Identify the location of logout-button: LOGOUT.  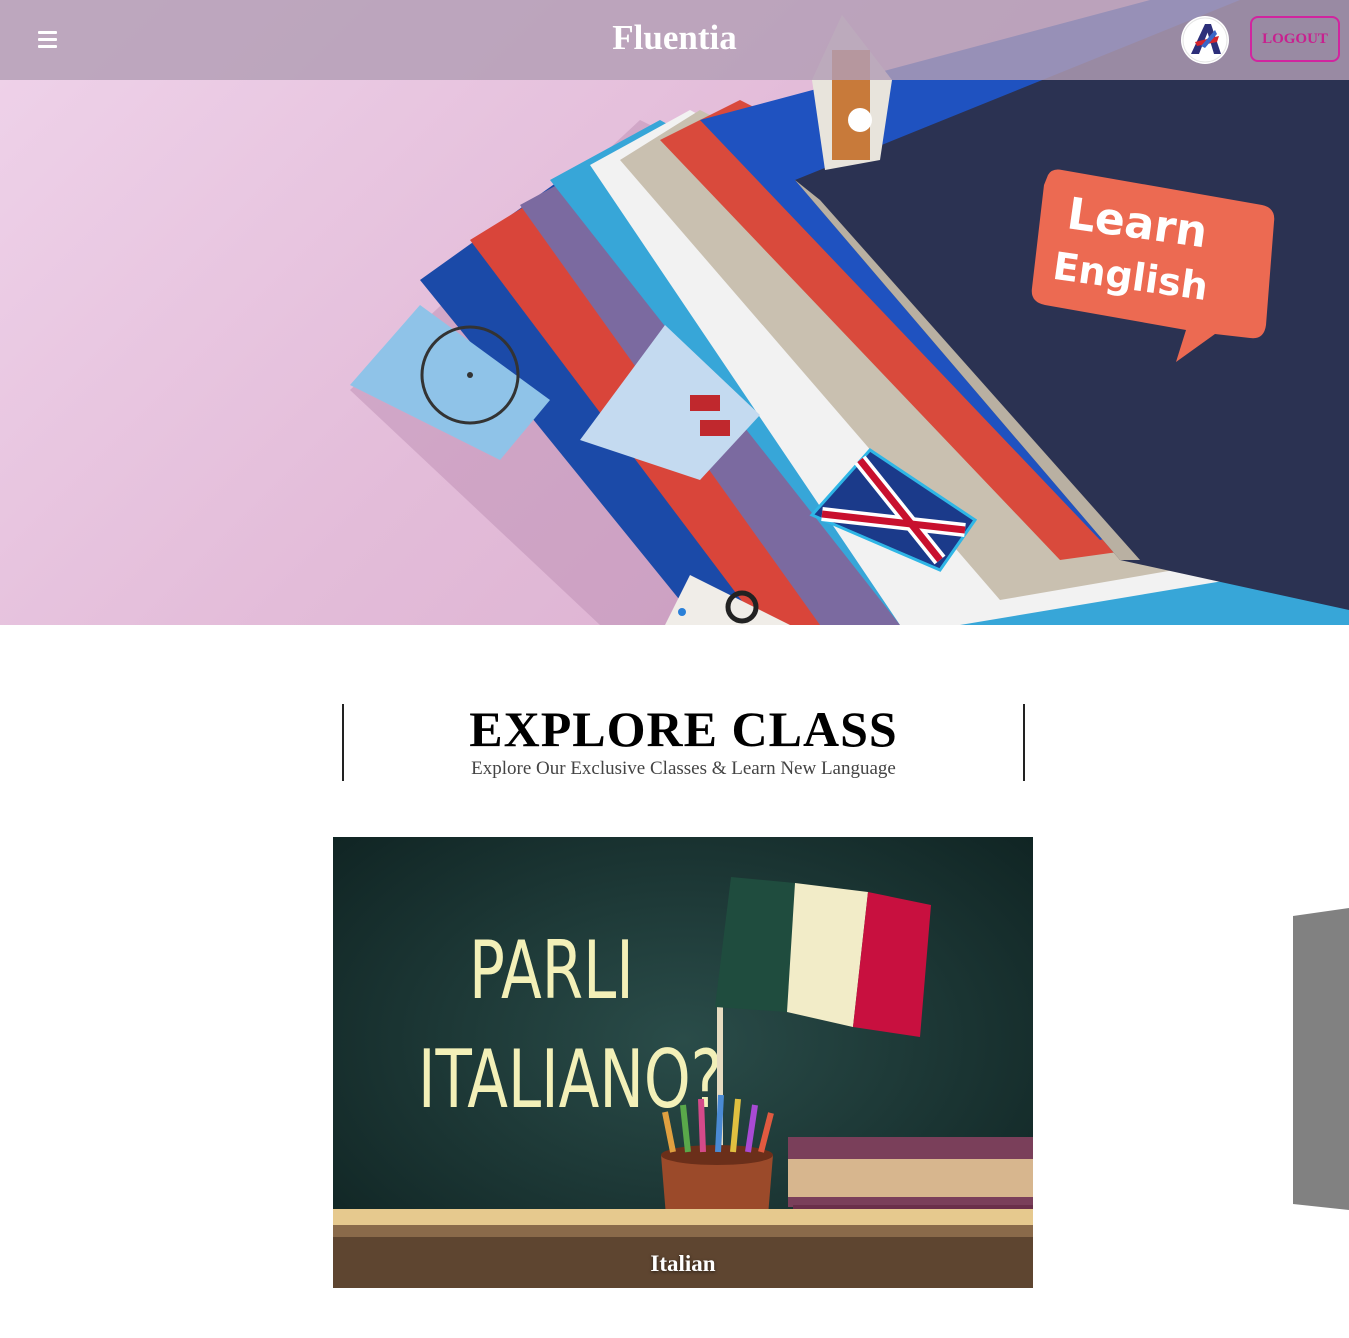
(1295, 39).